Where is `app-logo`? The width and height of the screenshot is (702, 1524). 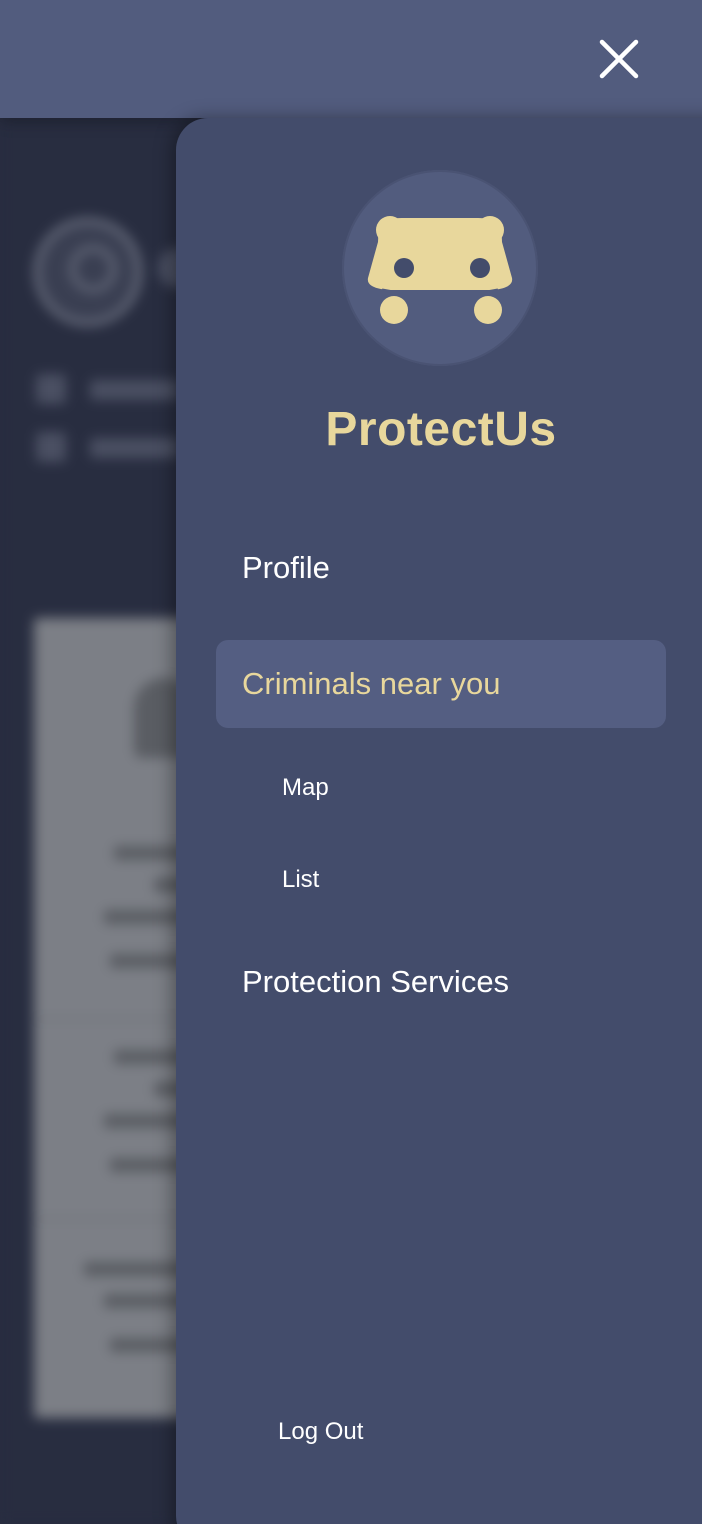 app-logo is located at coordinates (440, 268).